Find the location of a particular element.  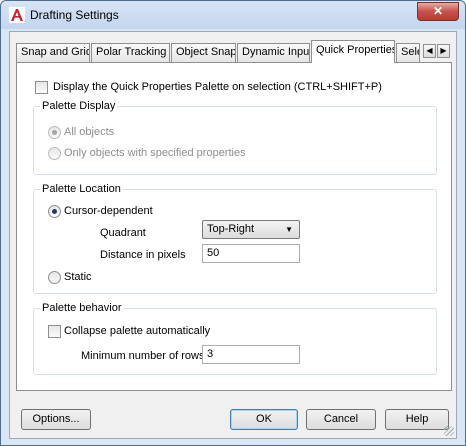

tab-quick-properties: Quick Properties is located at coordinates (353, 51).